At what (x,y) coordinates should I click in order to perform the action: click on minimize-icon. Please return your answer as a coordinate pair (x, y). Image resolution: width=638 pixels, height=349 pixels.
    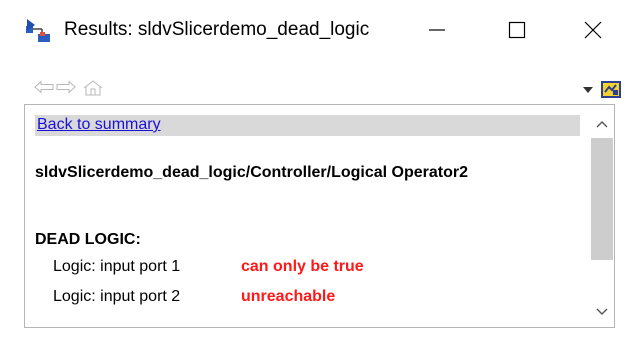
    Looking at the image, I should click on (437, 30).